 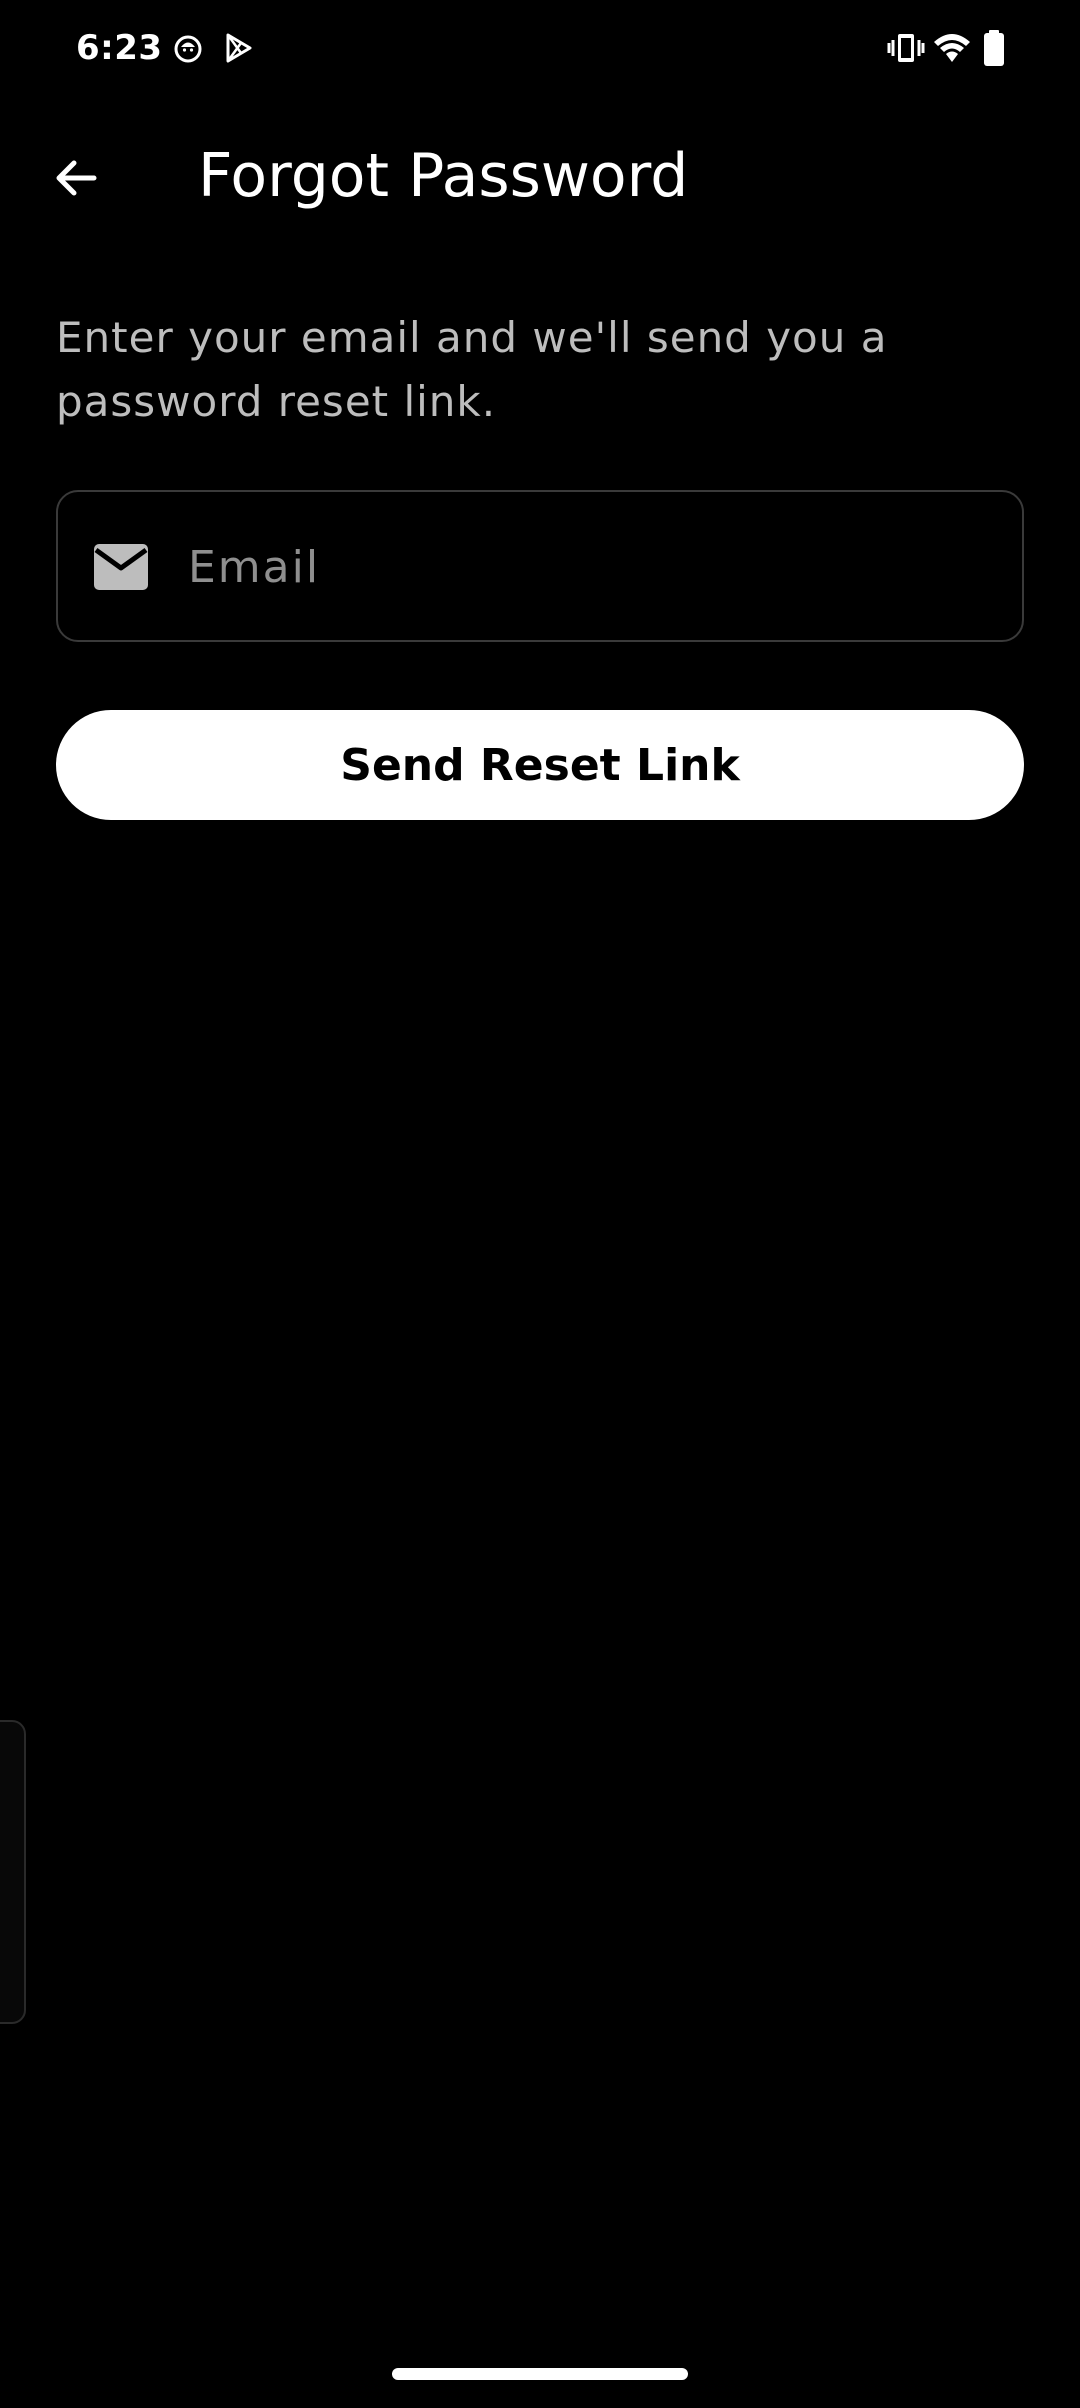 I want to click on mail-icon, so click(x=121, y=567).